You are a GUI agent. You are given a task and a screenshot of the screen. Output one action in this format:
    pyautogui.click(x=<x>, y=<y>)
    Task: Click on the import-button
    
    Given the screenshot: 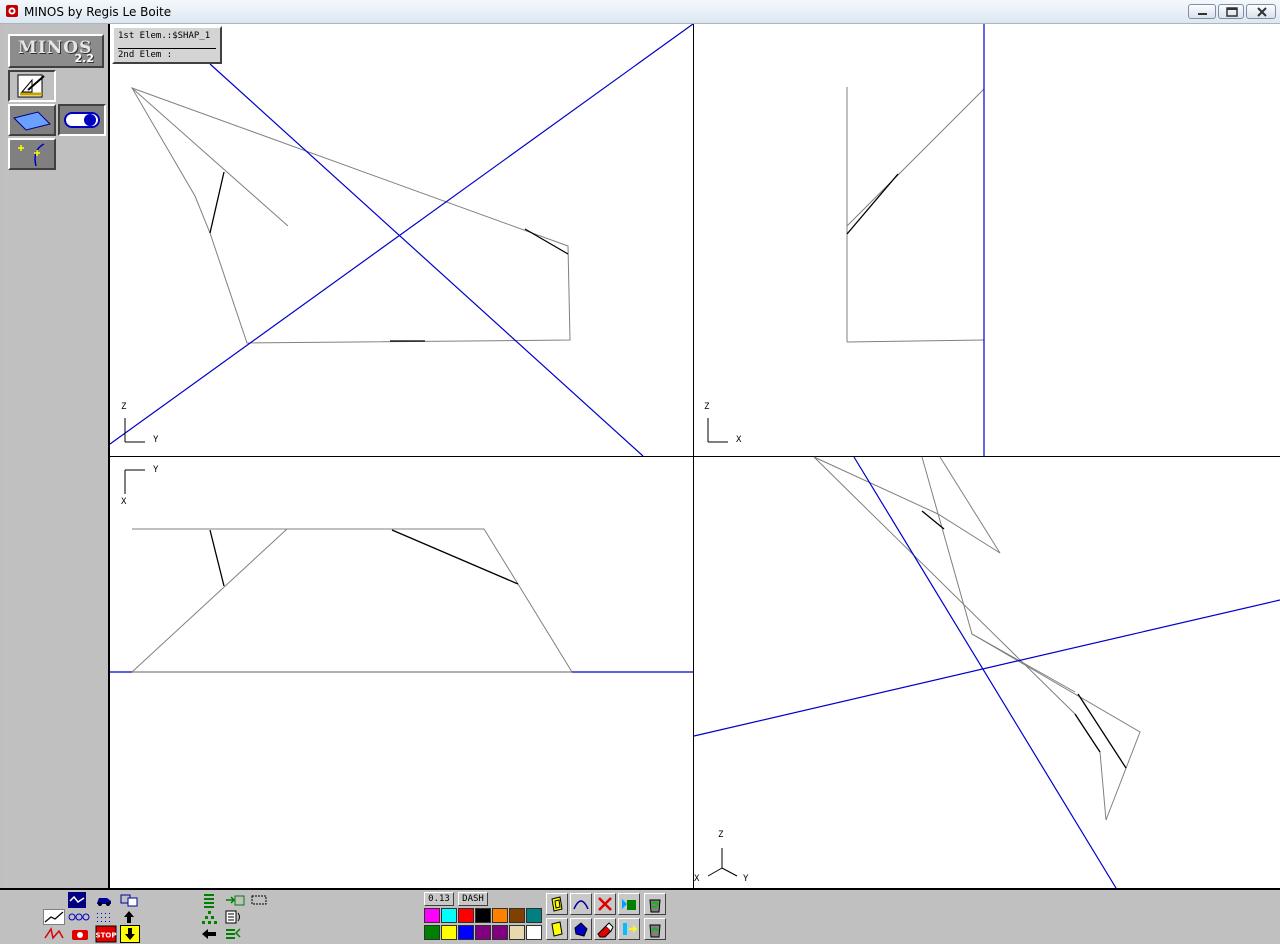 What is the action you would take?
    pyautogui.click(x=233, y=934)
    